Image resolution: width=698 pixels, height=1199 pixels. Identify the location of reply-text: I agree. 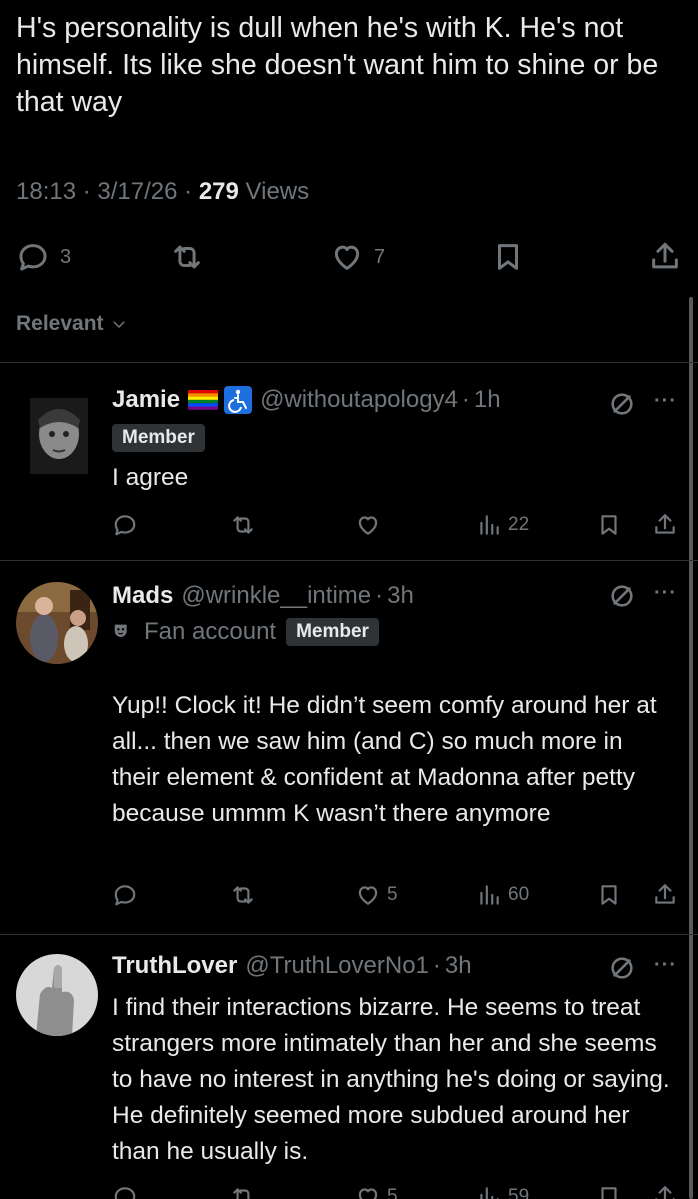
(150, 477).